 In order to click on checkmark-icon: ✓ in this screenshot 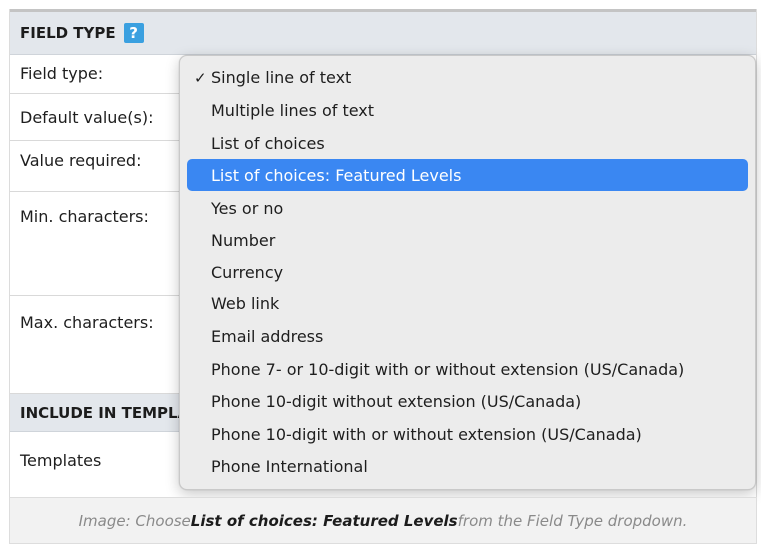, I will do `click(200, 77)`.